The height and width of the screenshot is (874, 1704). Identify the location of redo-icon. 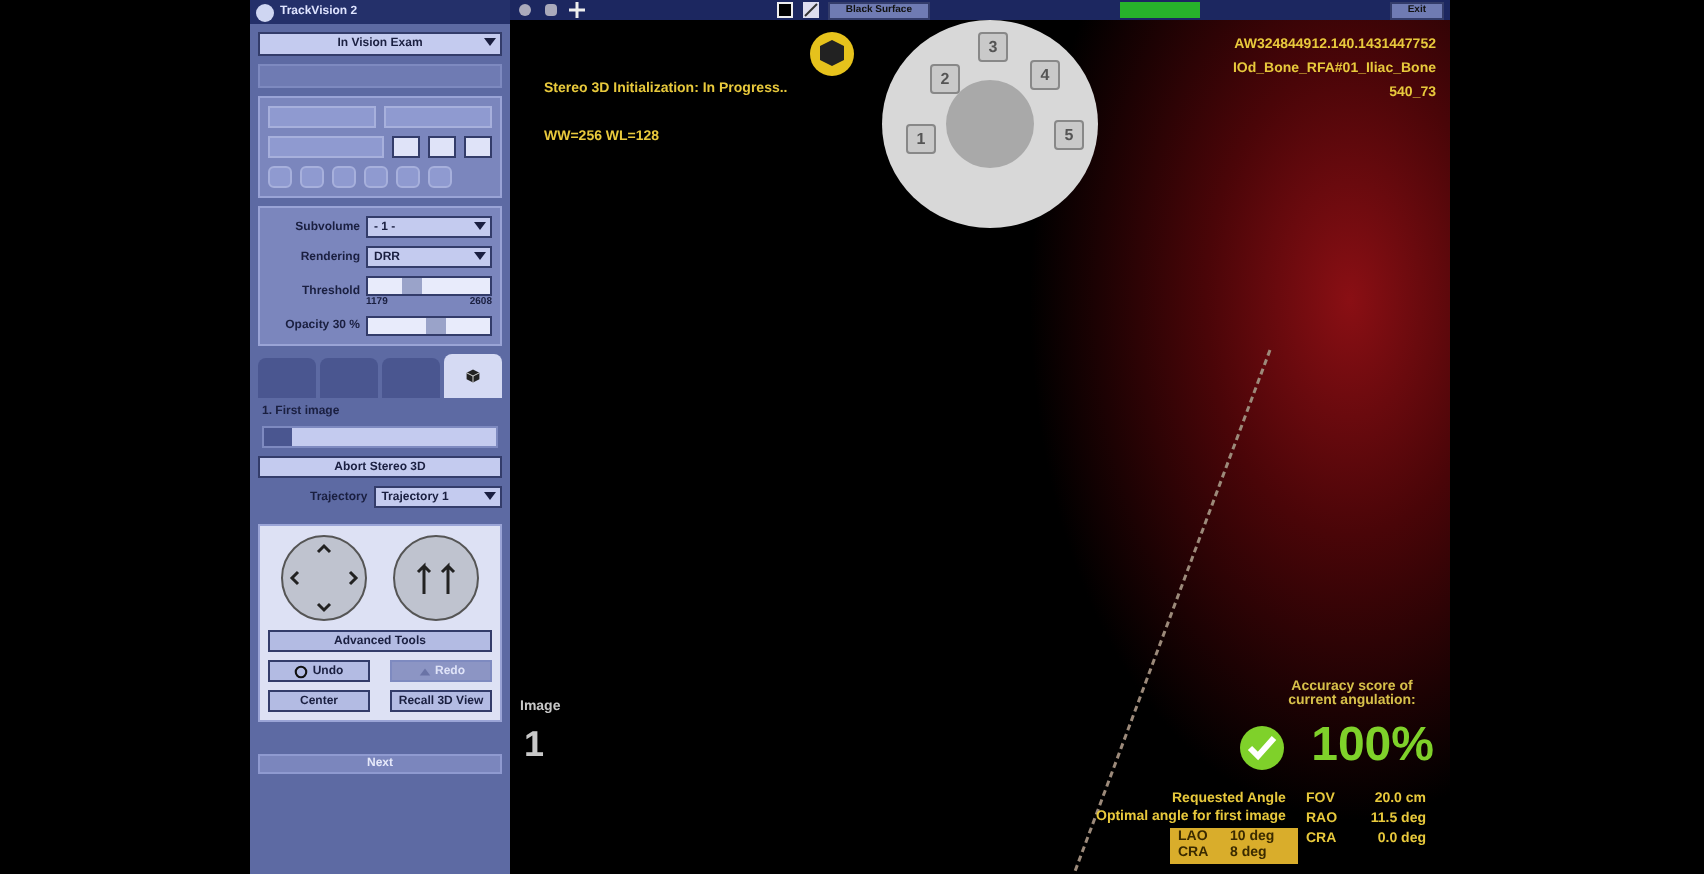
(424, 671).